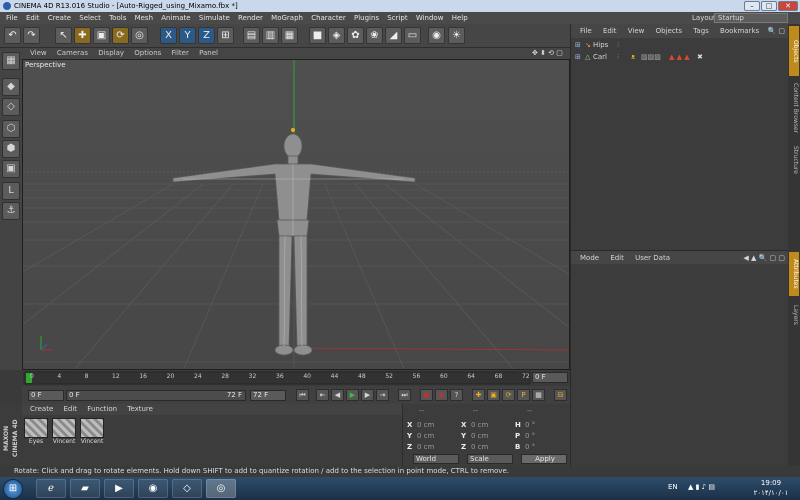 Image resolution: width=800 pixels, height=500 pixels. I want to click on start-frame-field: 0 F, so click(46, 395).